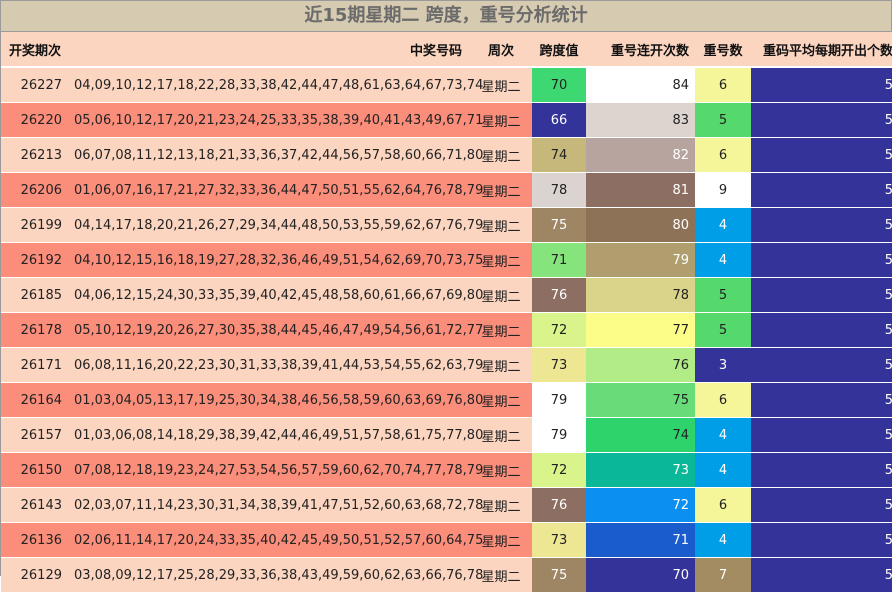 This screenshot has width=892, height=593. I want to click on repeat-streak-cell: 81, so click(640, 190).